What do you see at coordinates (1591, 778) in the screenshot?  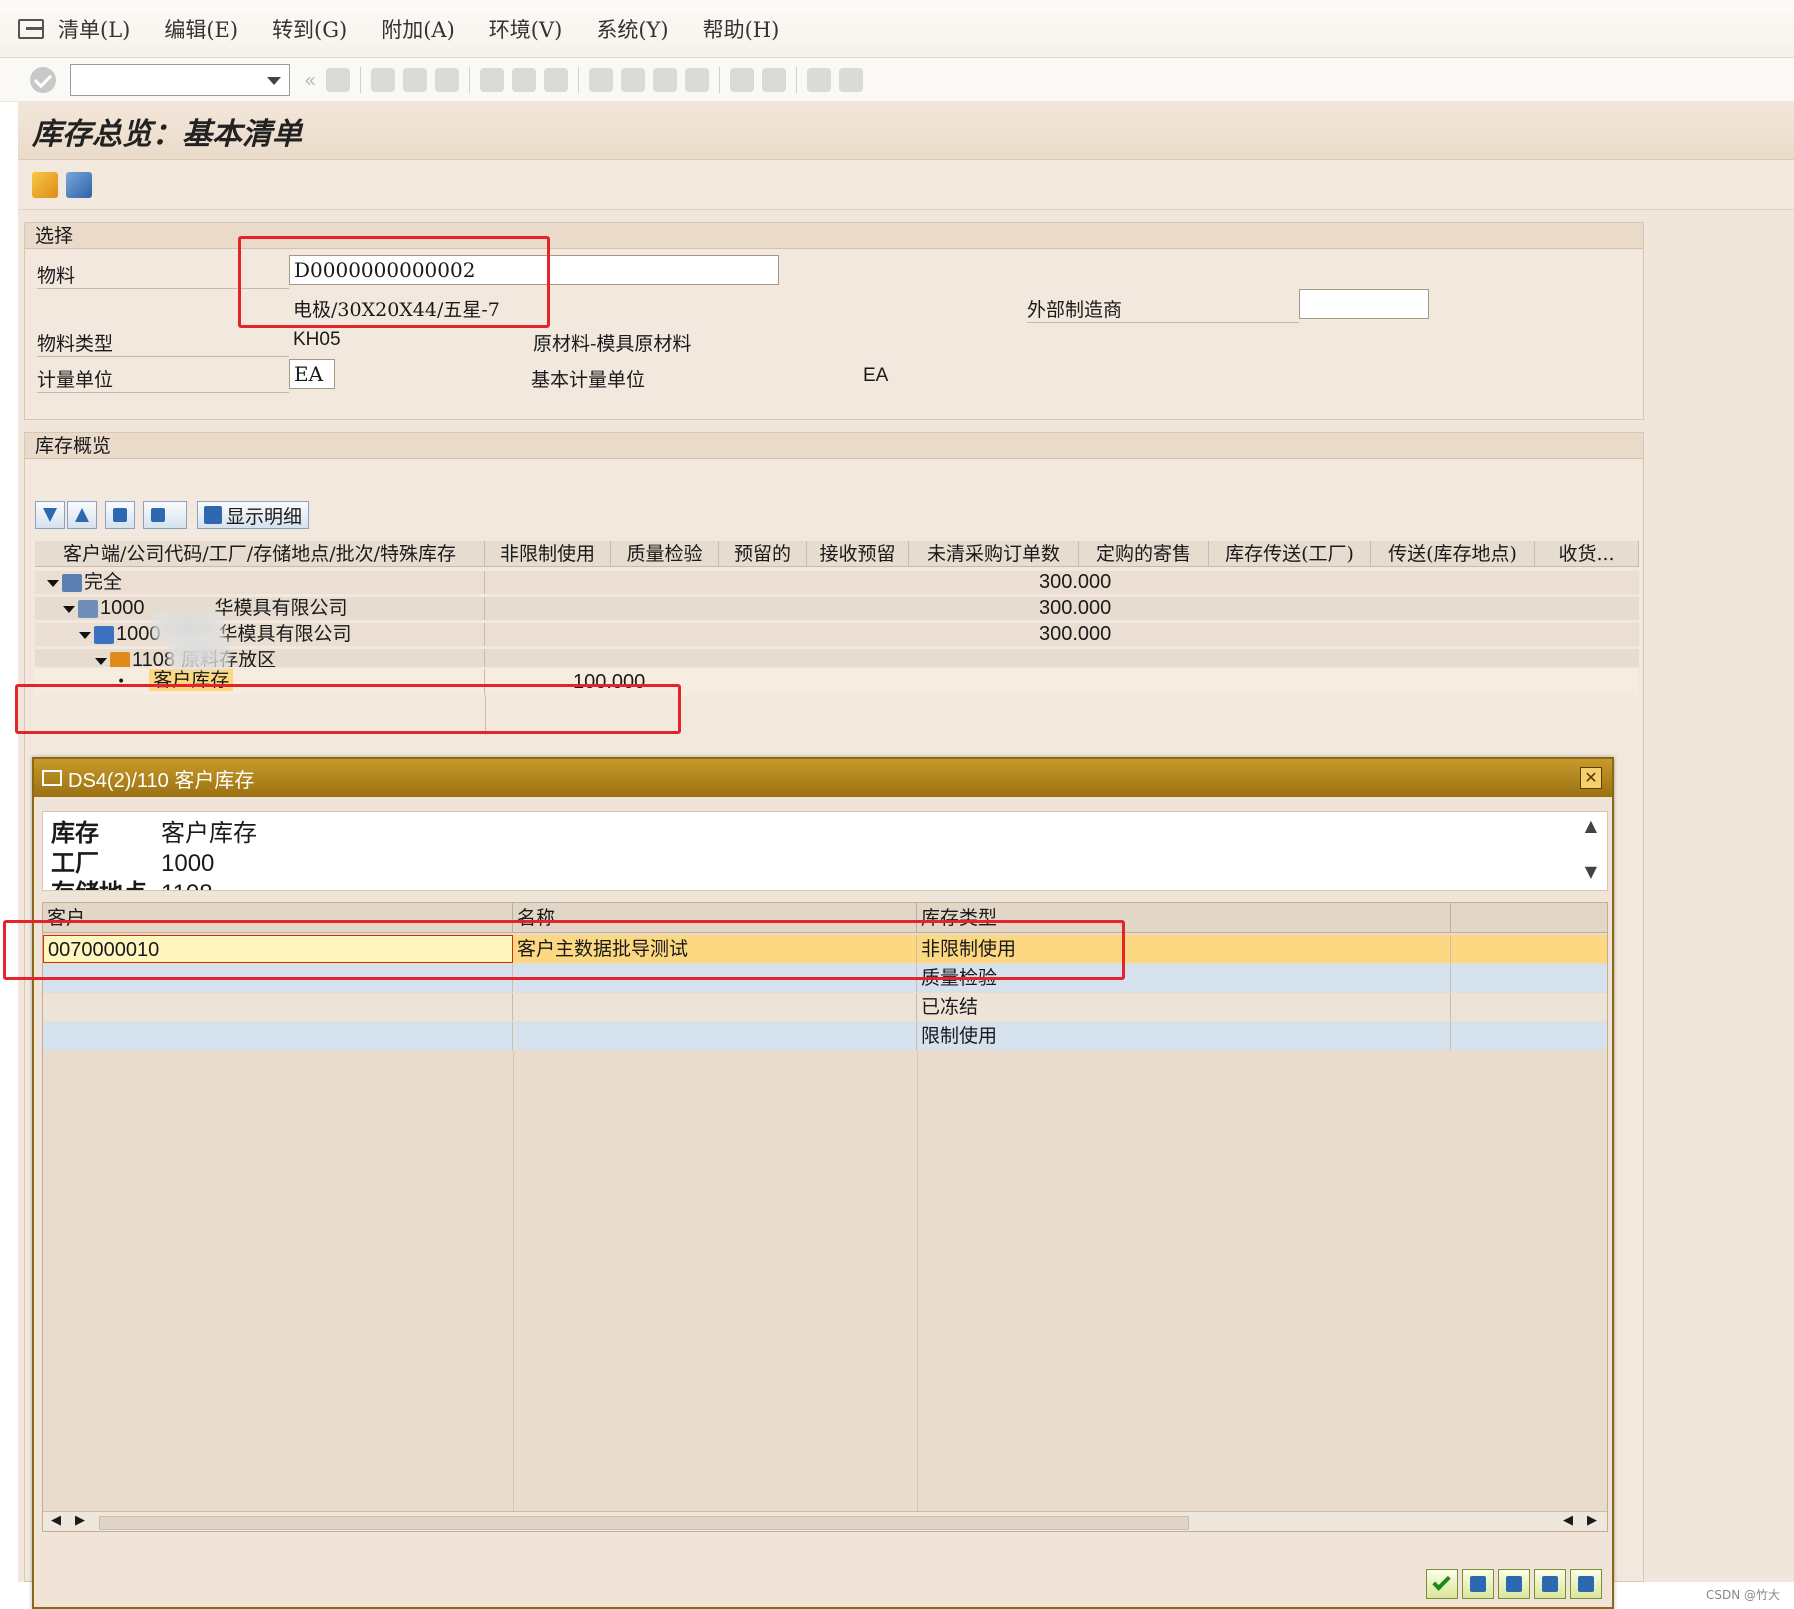 I see `close-icon: ✕` at bounding box center [1591, 778].